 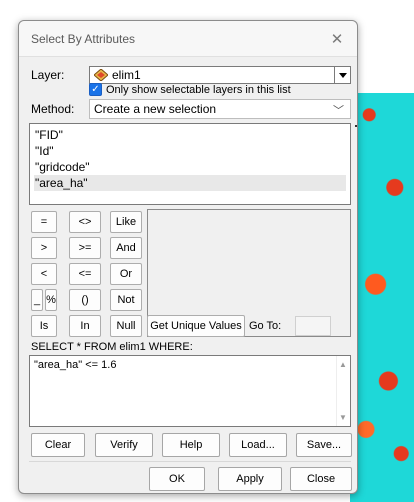 I want to click on operator-less-button: <, so click(x=44, y=274).